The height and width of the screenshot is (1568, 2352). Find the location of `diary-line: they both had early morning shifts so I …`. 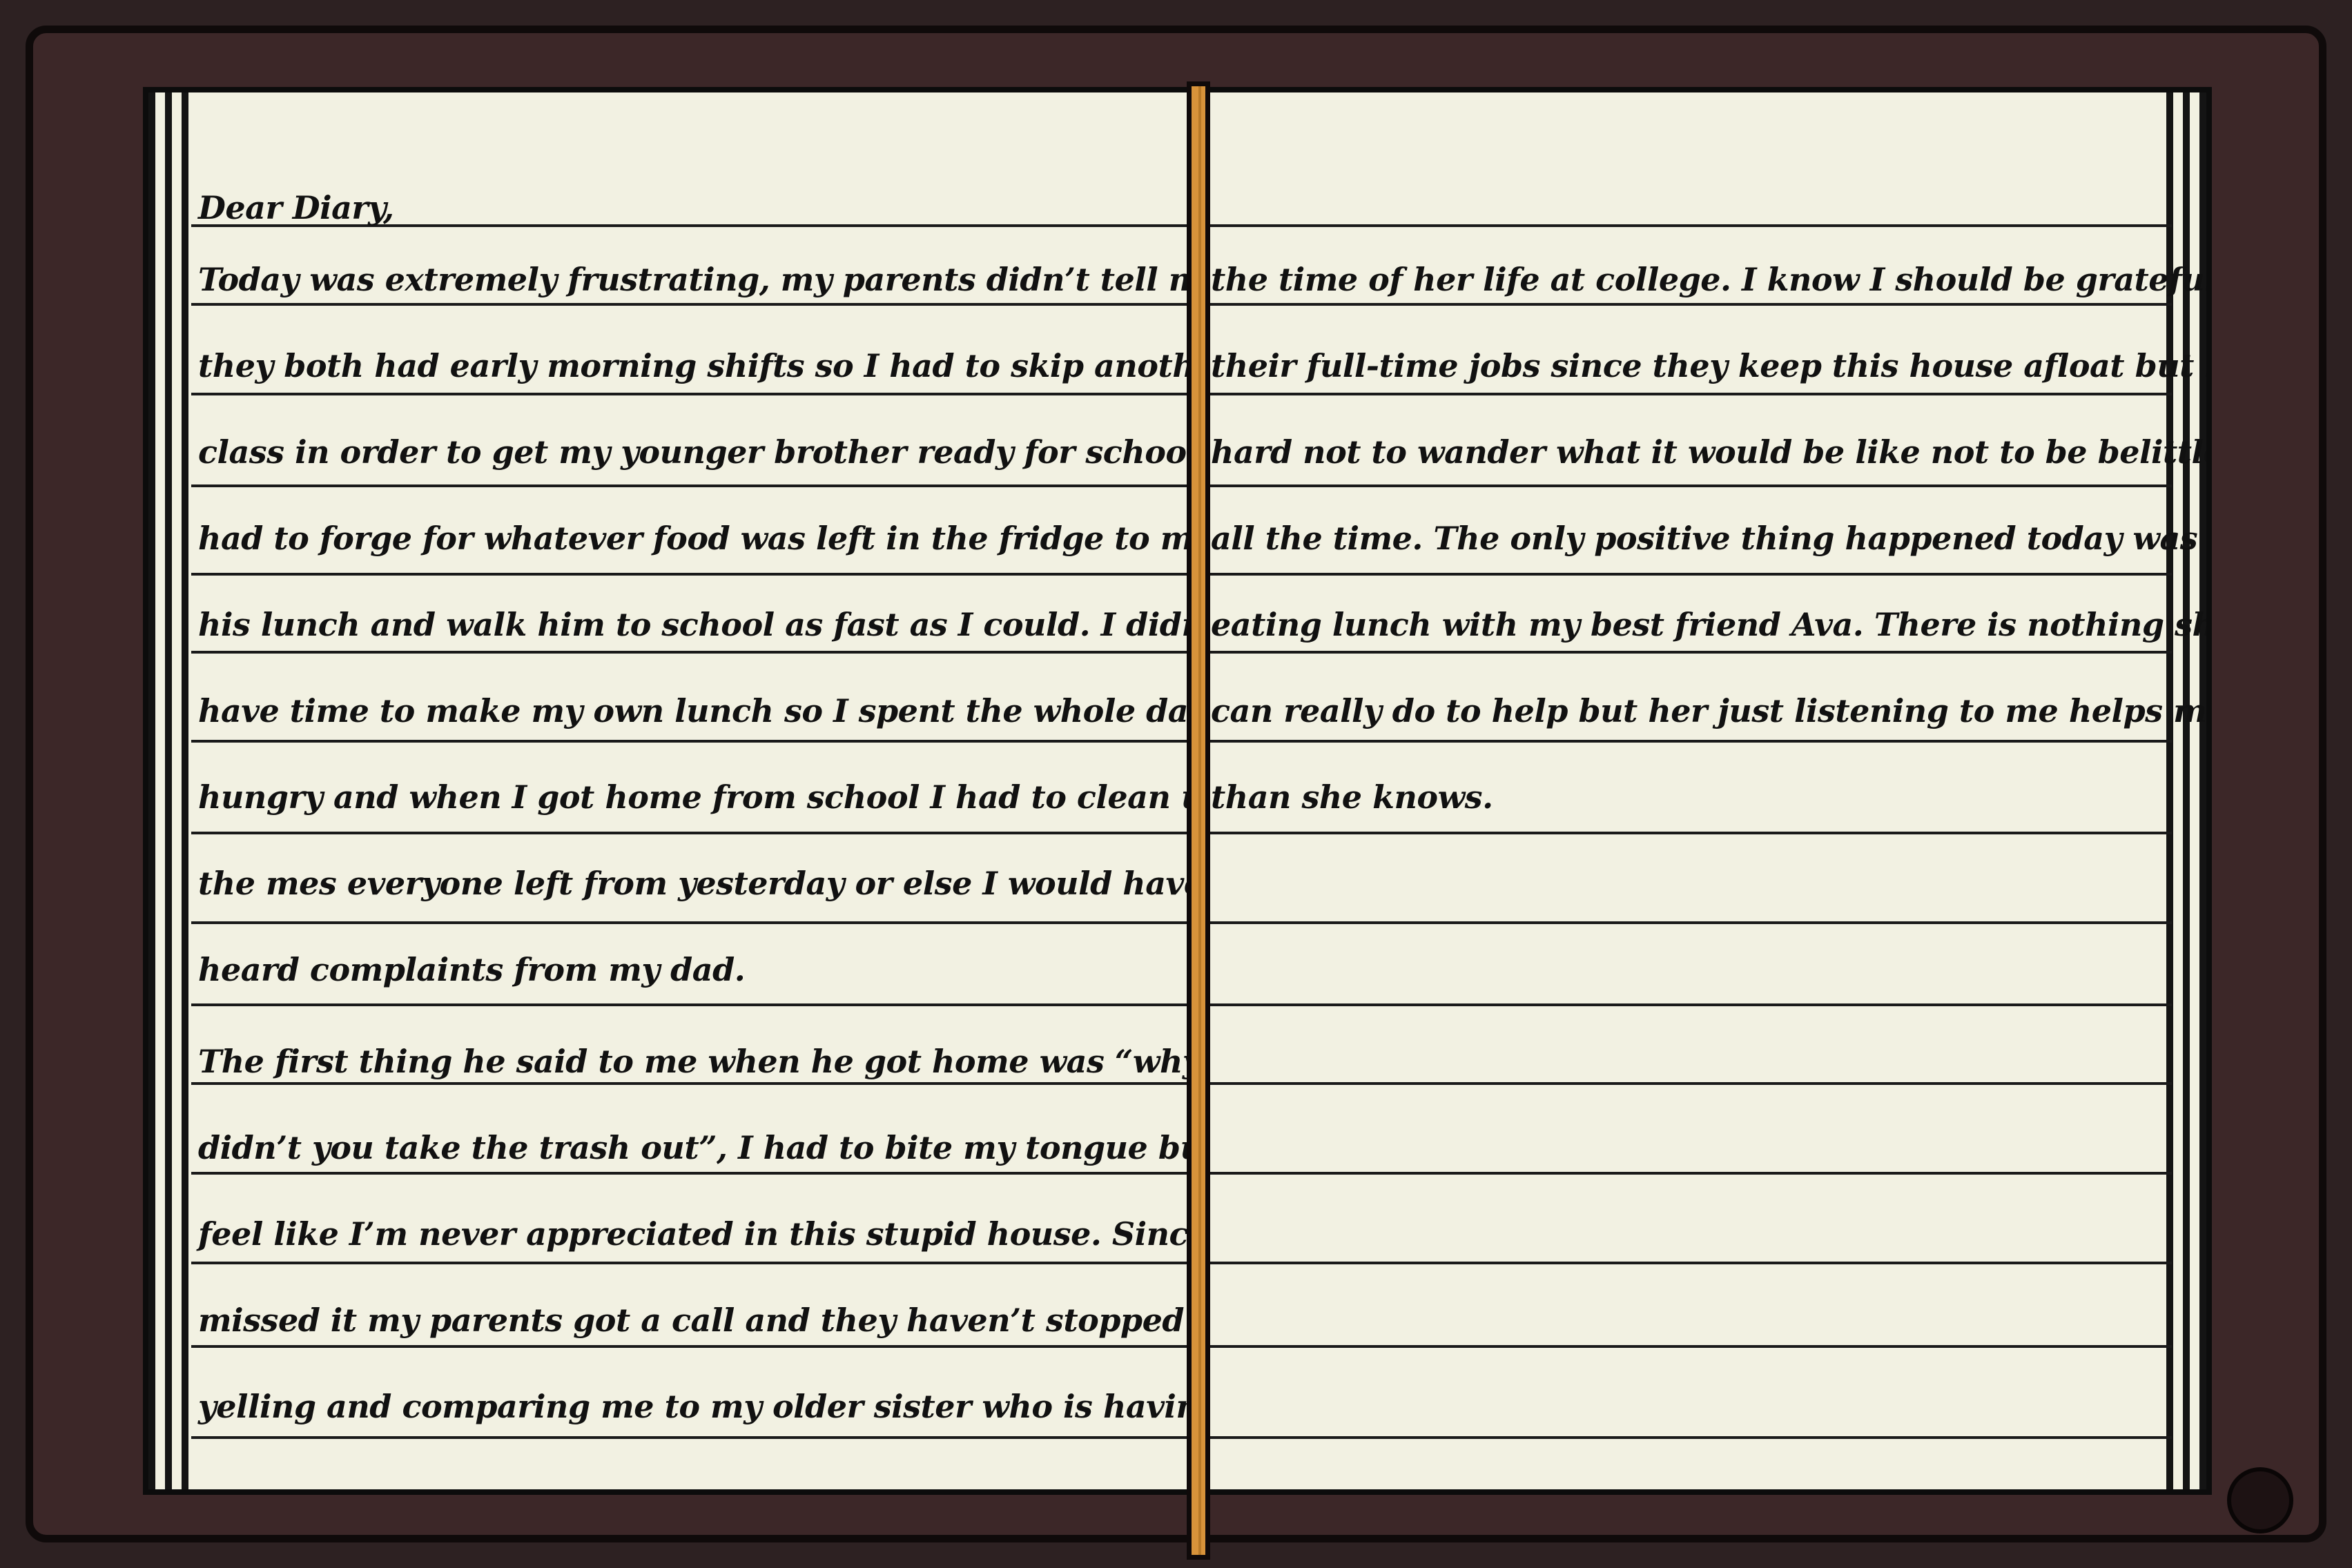

diary-line: they both had early morning shifts so I … is located at coordinates (692, 365).